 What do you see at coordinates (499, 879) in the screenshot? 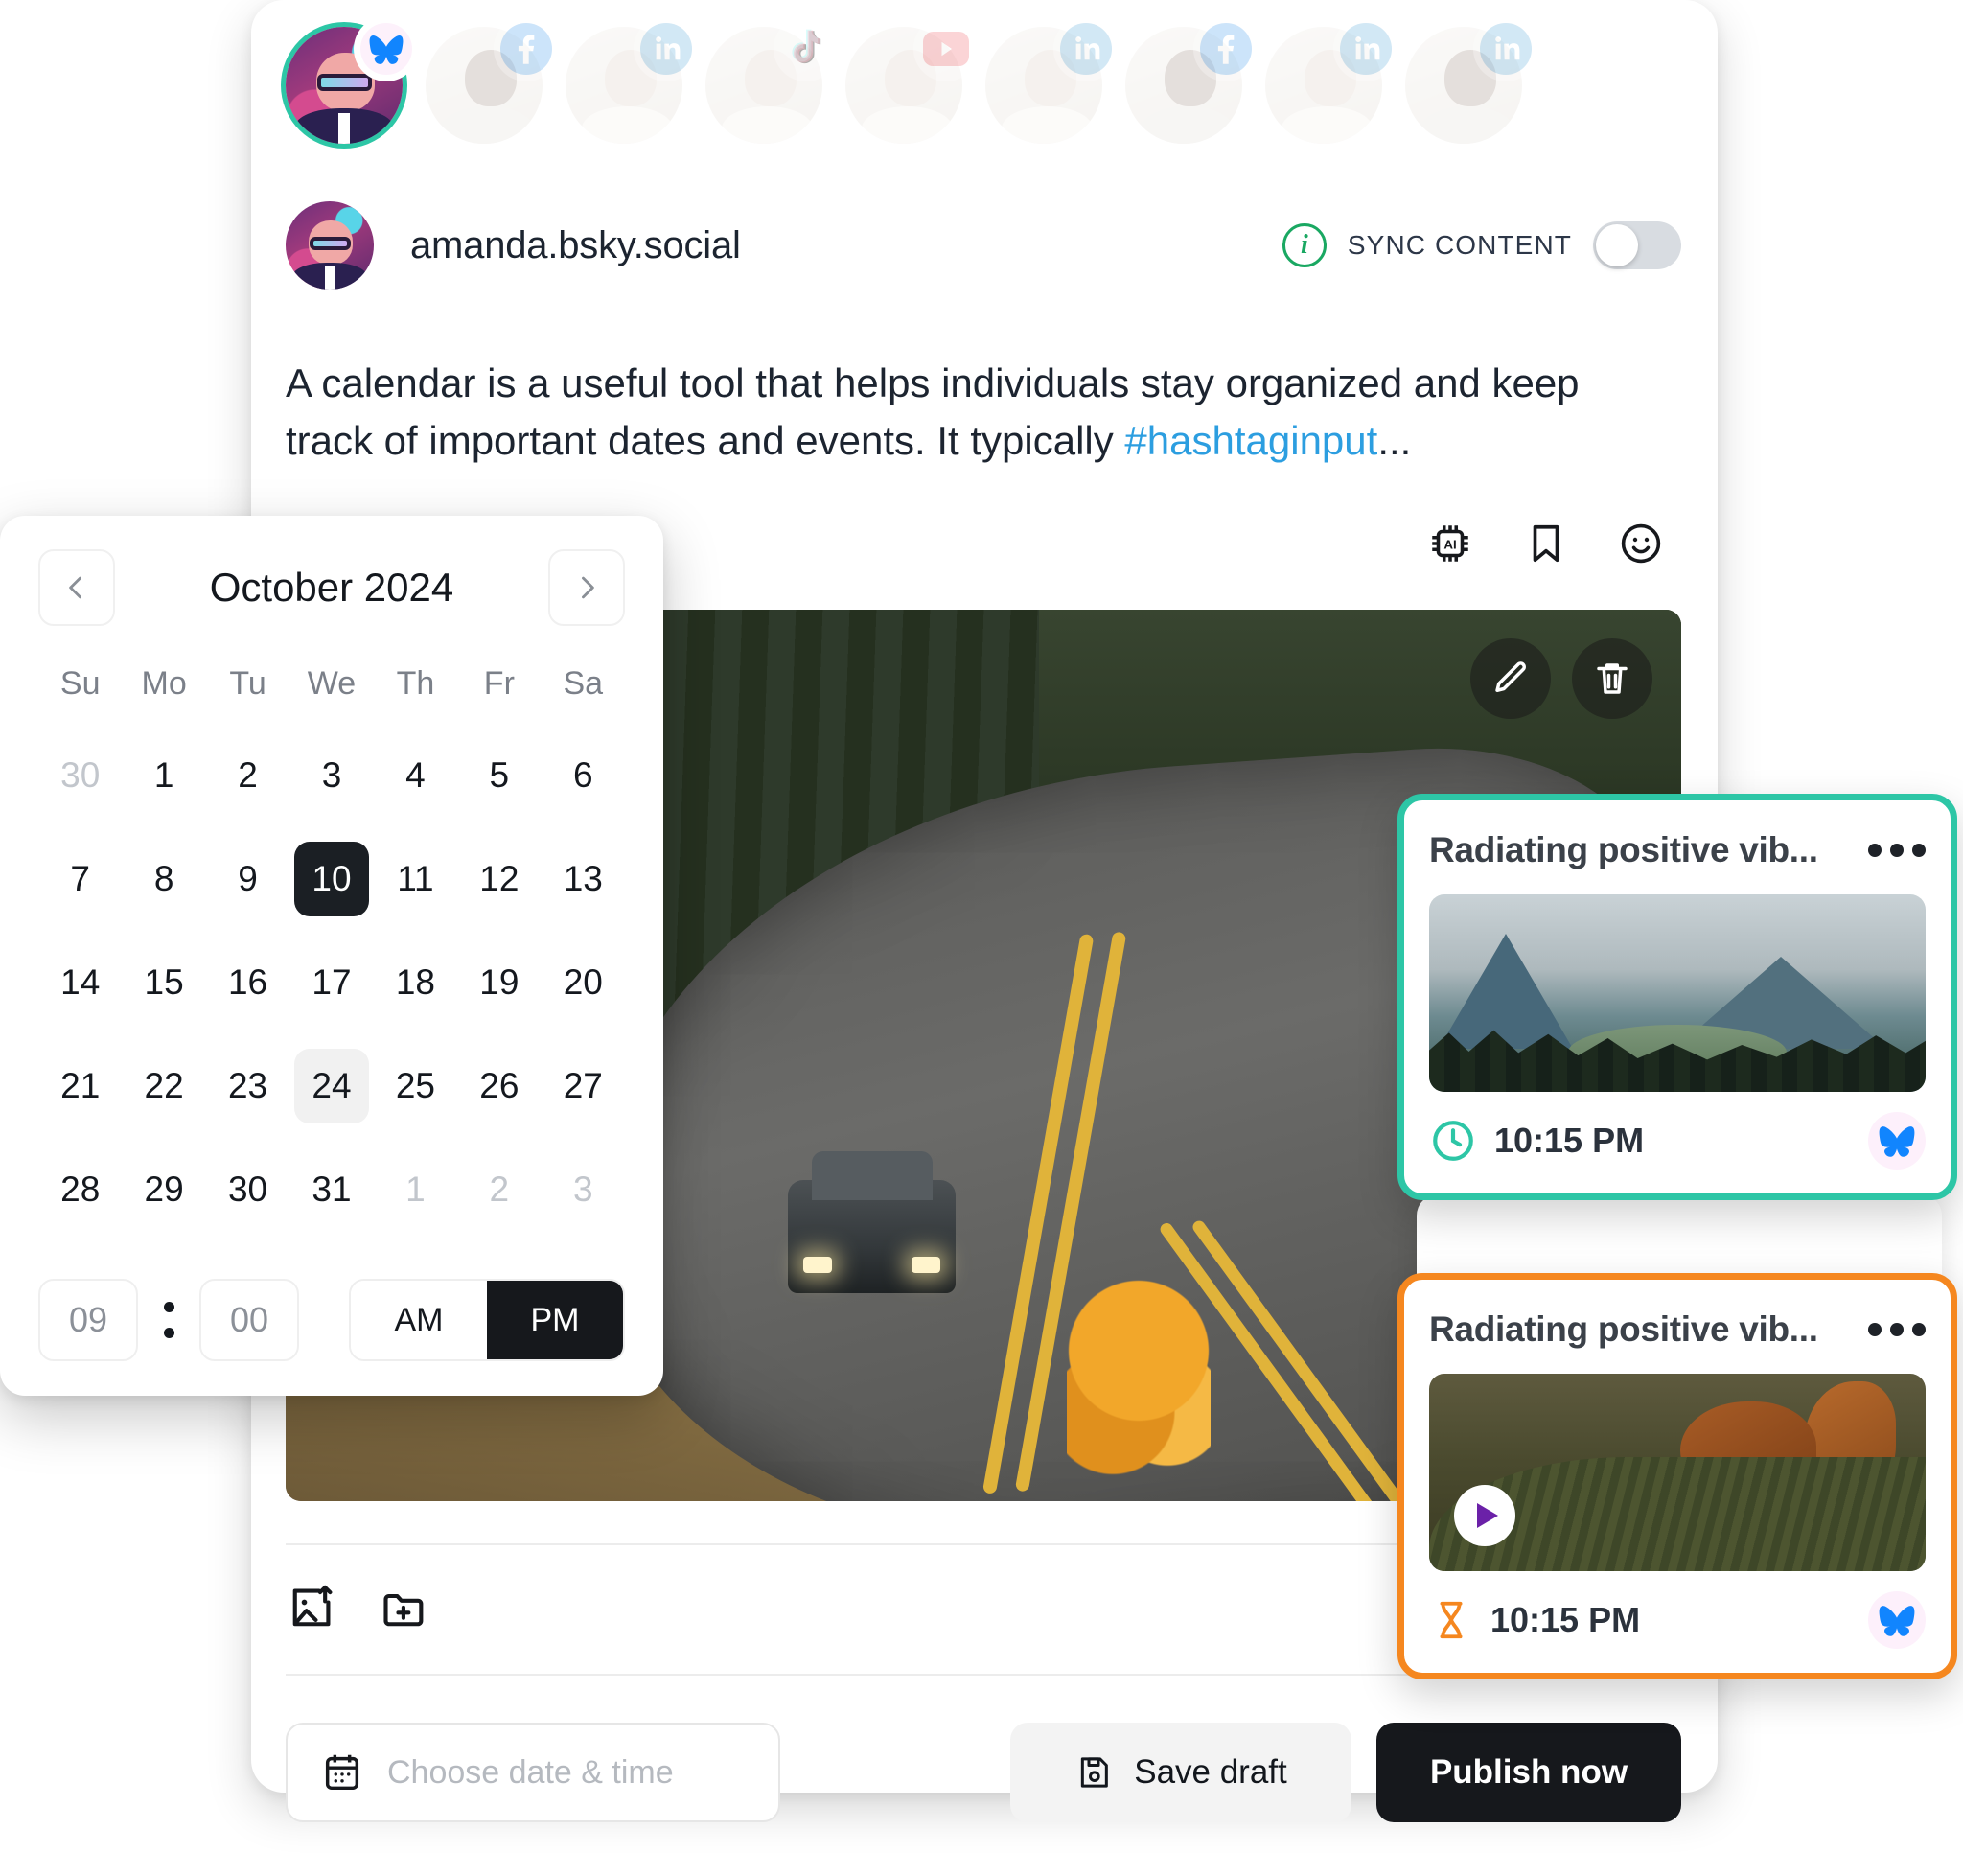
I see `calendar-day-12: 12` at bounding box center [499, 879].